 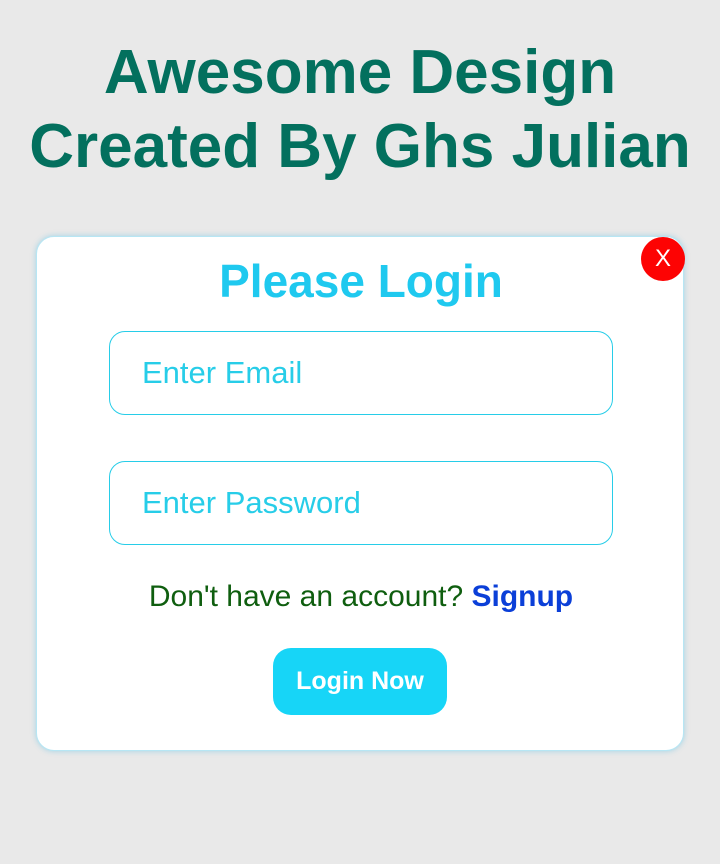 What do you see at coordinates (361, 503) in the screenshot?
I see `password-field` at bounding box center [361, 503].